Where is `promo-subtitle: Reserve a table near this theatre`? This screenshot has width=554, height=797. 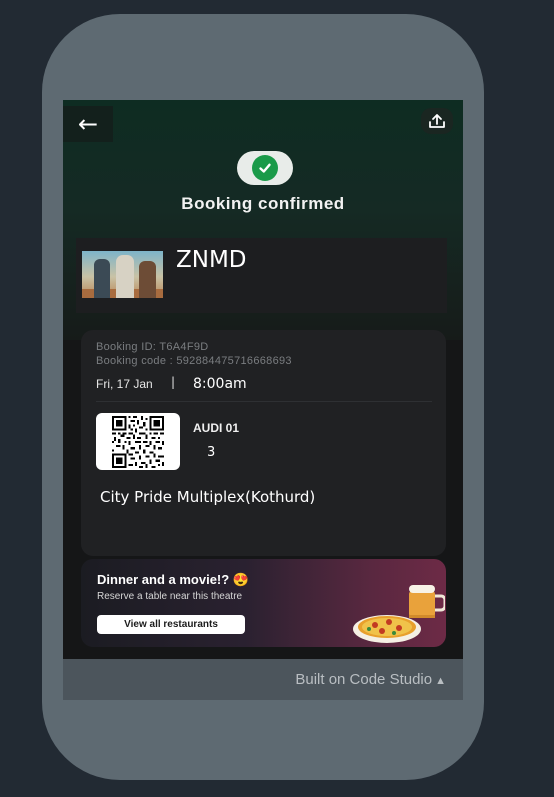
promo-subtitle: Reserve a table near this theatre is located at coordinates (170, 596).